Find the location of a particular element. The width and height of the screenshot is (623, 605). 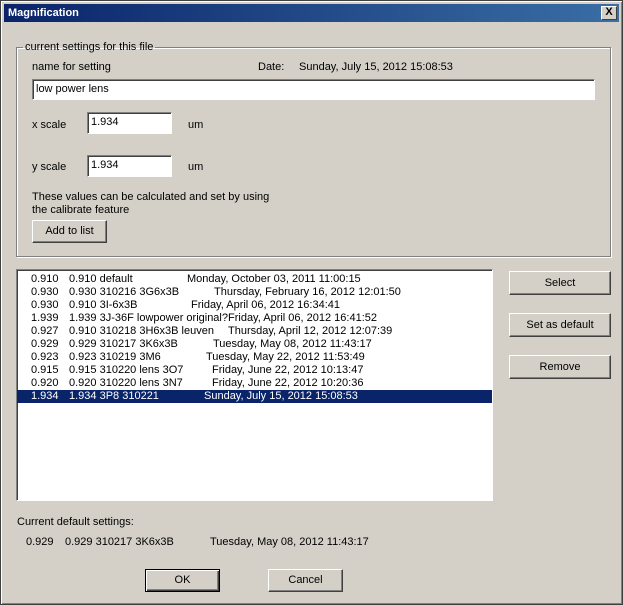

list-item-name: 310219 3M6 is located at coordinates (130, 357).